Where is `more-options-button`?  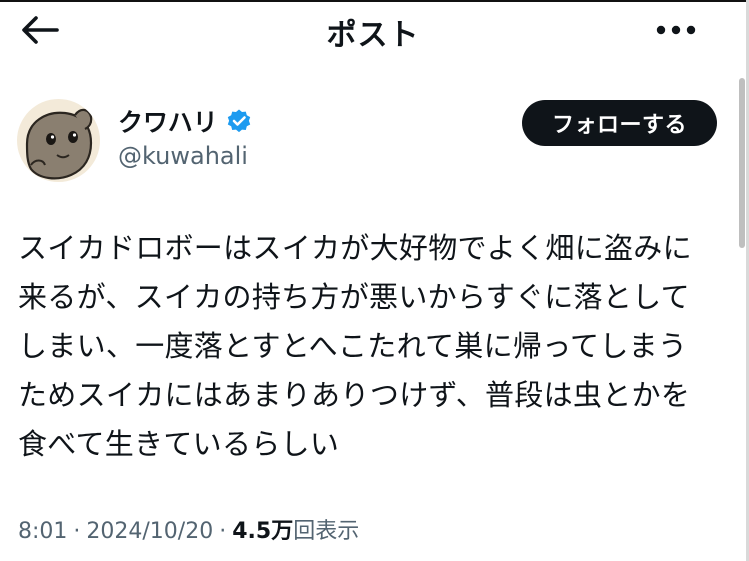 more-options-button is located at coordinates (676, 30).